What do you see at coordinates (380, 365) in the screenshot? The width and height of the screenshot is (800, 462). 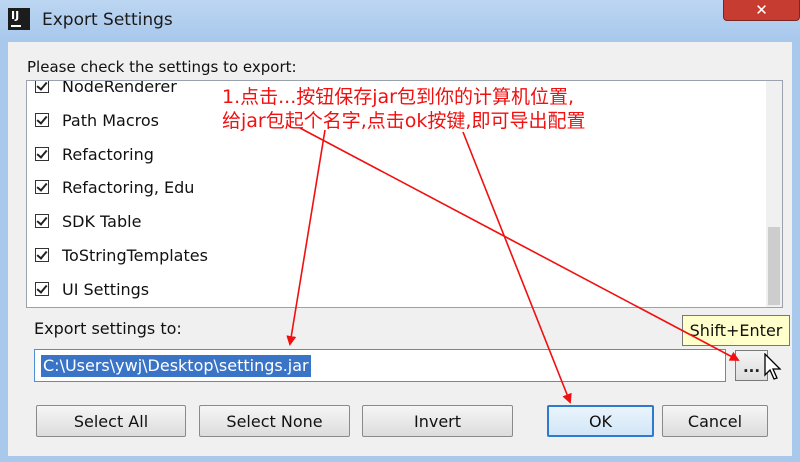 I see `export-path-input: C:\Users\ywj\Desktop\settings.jar` at bounding box center [380, 365].